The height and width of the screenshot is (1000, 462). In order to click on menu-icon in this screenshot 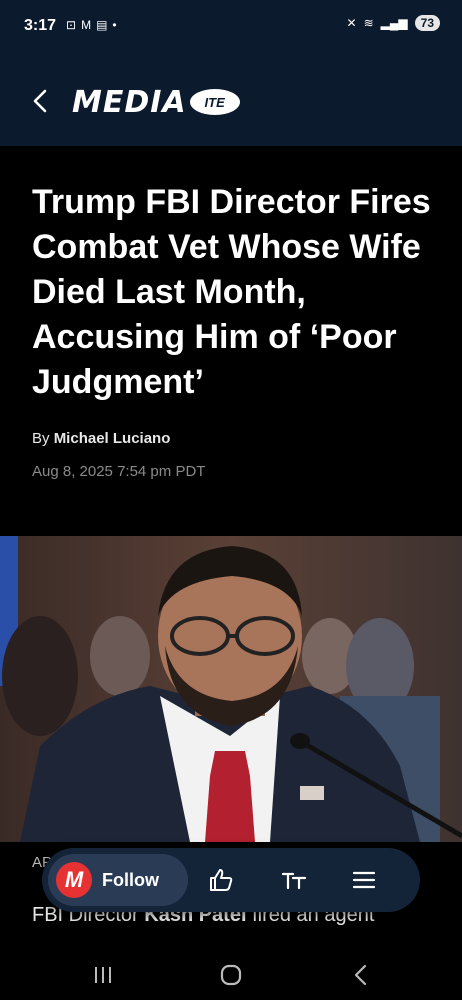, I will do `click(364, 880)`.